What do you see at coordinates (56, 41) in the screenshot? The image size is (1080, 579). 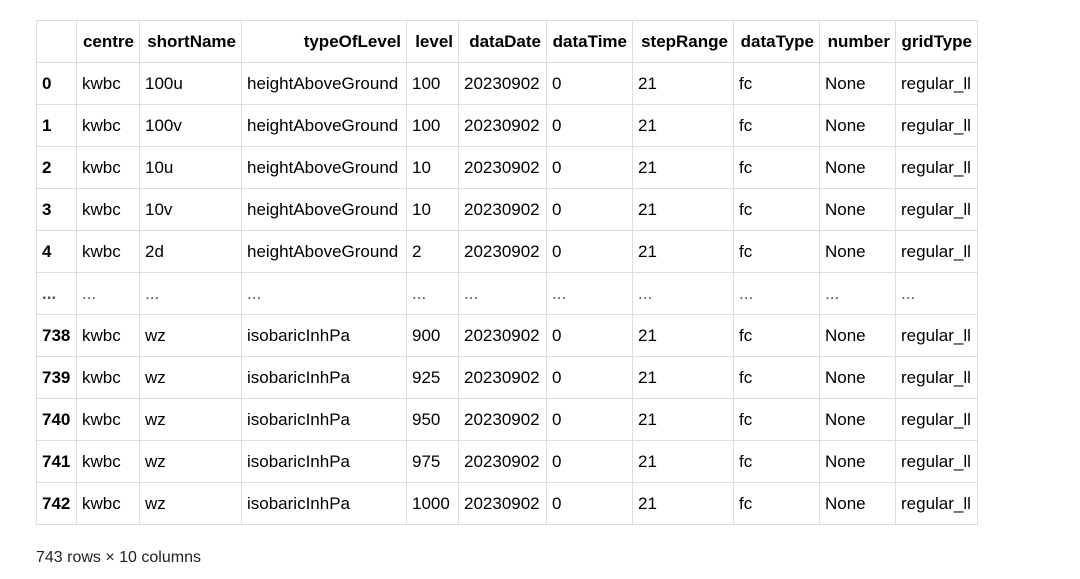 I see `column-header-index` at bounding box center [56, 41].